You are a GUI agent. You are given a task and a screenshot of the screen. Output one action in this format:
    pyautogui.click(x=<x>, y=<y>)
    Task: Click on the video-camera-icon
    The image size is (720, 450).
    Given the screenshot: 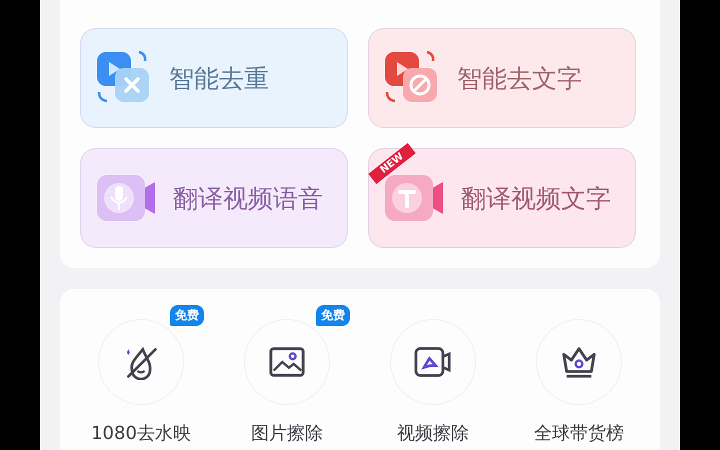 What is the action you would take?
    pyautogui.click(x=433, y=362)
    